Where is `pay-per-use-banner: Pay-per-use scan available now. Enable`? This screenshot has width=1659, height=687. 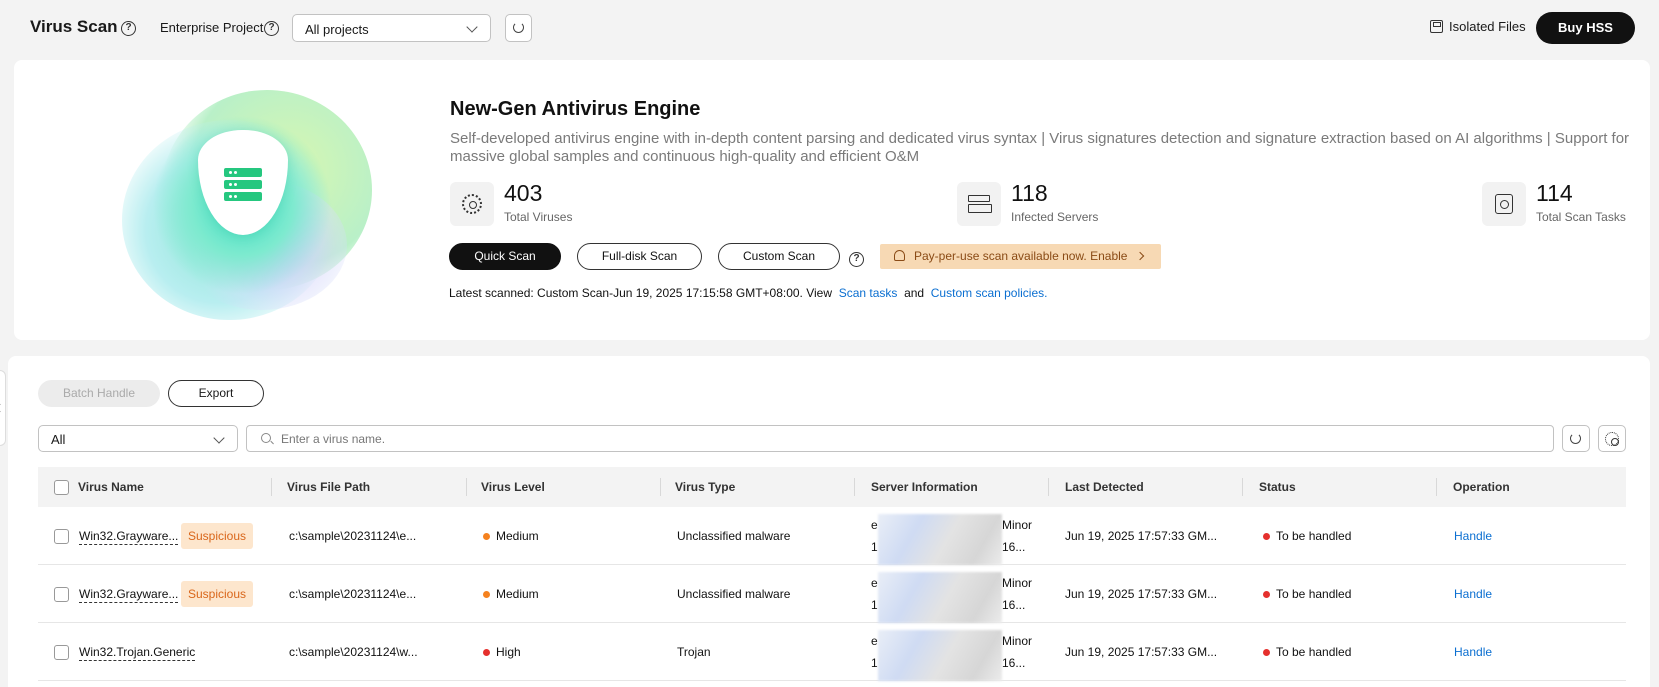 pay-per-use-banner: Pay-per-use scan available now. Enable is located at coordinates (1020, 256).